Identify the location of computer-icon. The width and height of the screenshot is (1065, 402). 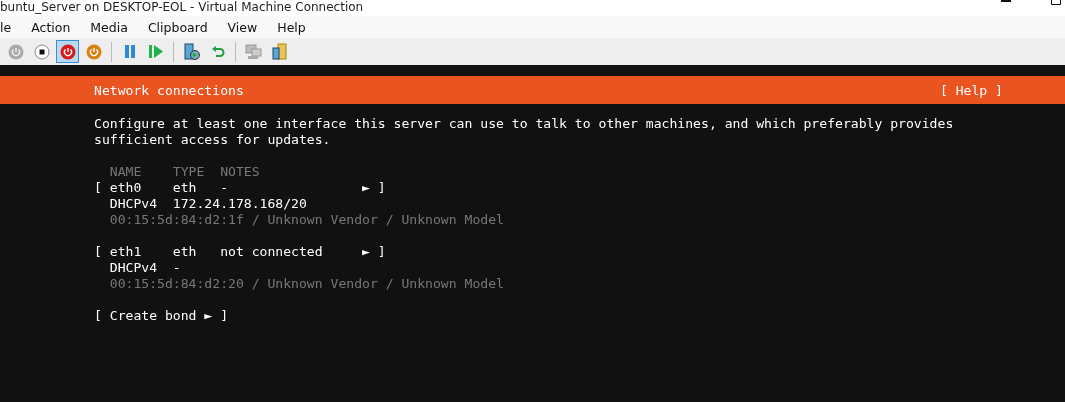
(253, 51).